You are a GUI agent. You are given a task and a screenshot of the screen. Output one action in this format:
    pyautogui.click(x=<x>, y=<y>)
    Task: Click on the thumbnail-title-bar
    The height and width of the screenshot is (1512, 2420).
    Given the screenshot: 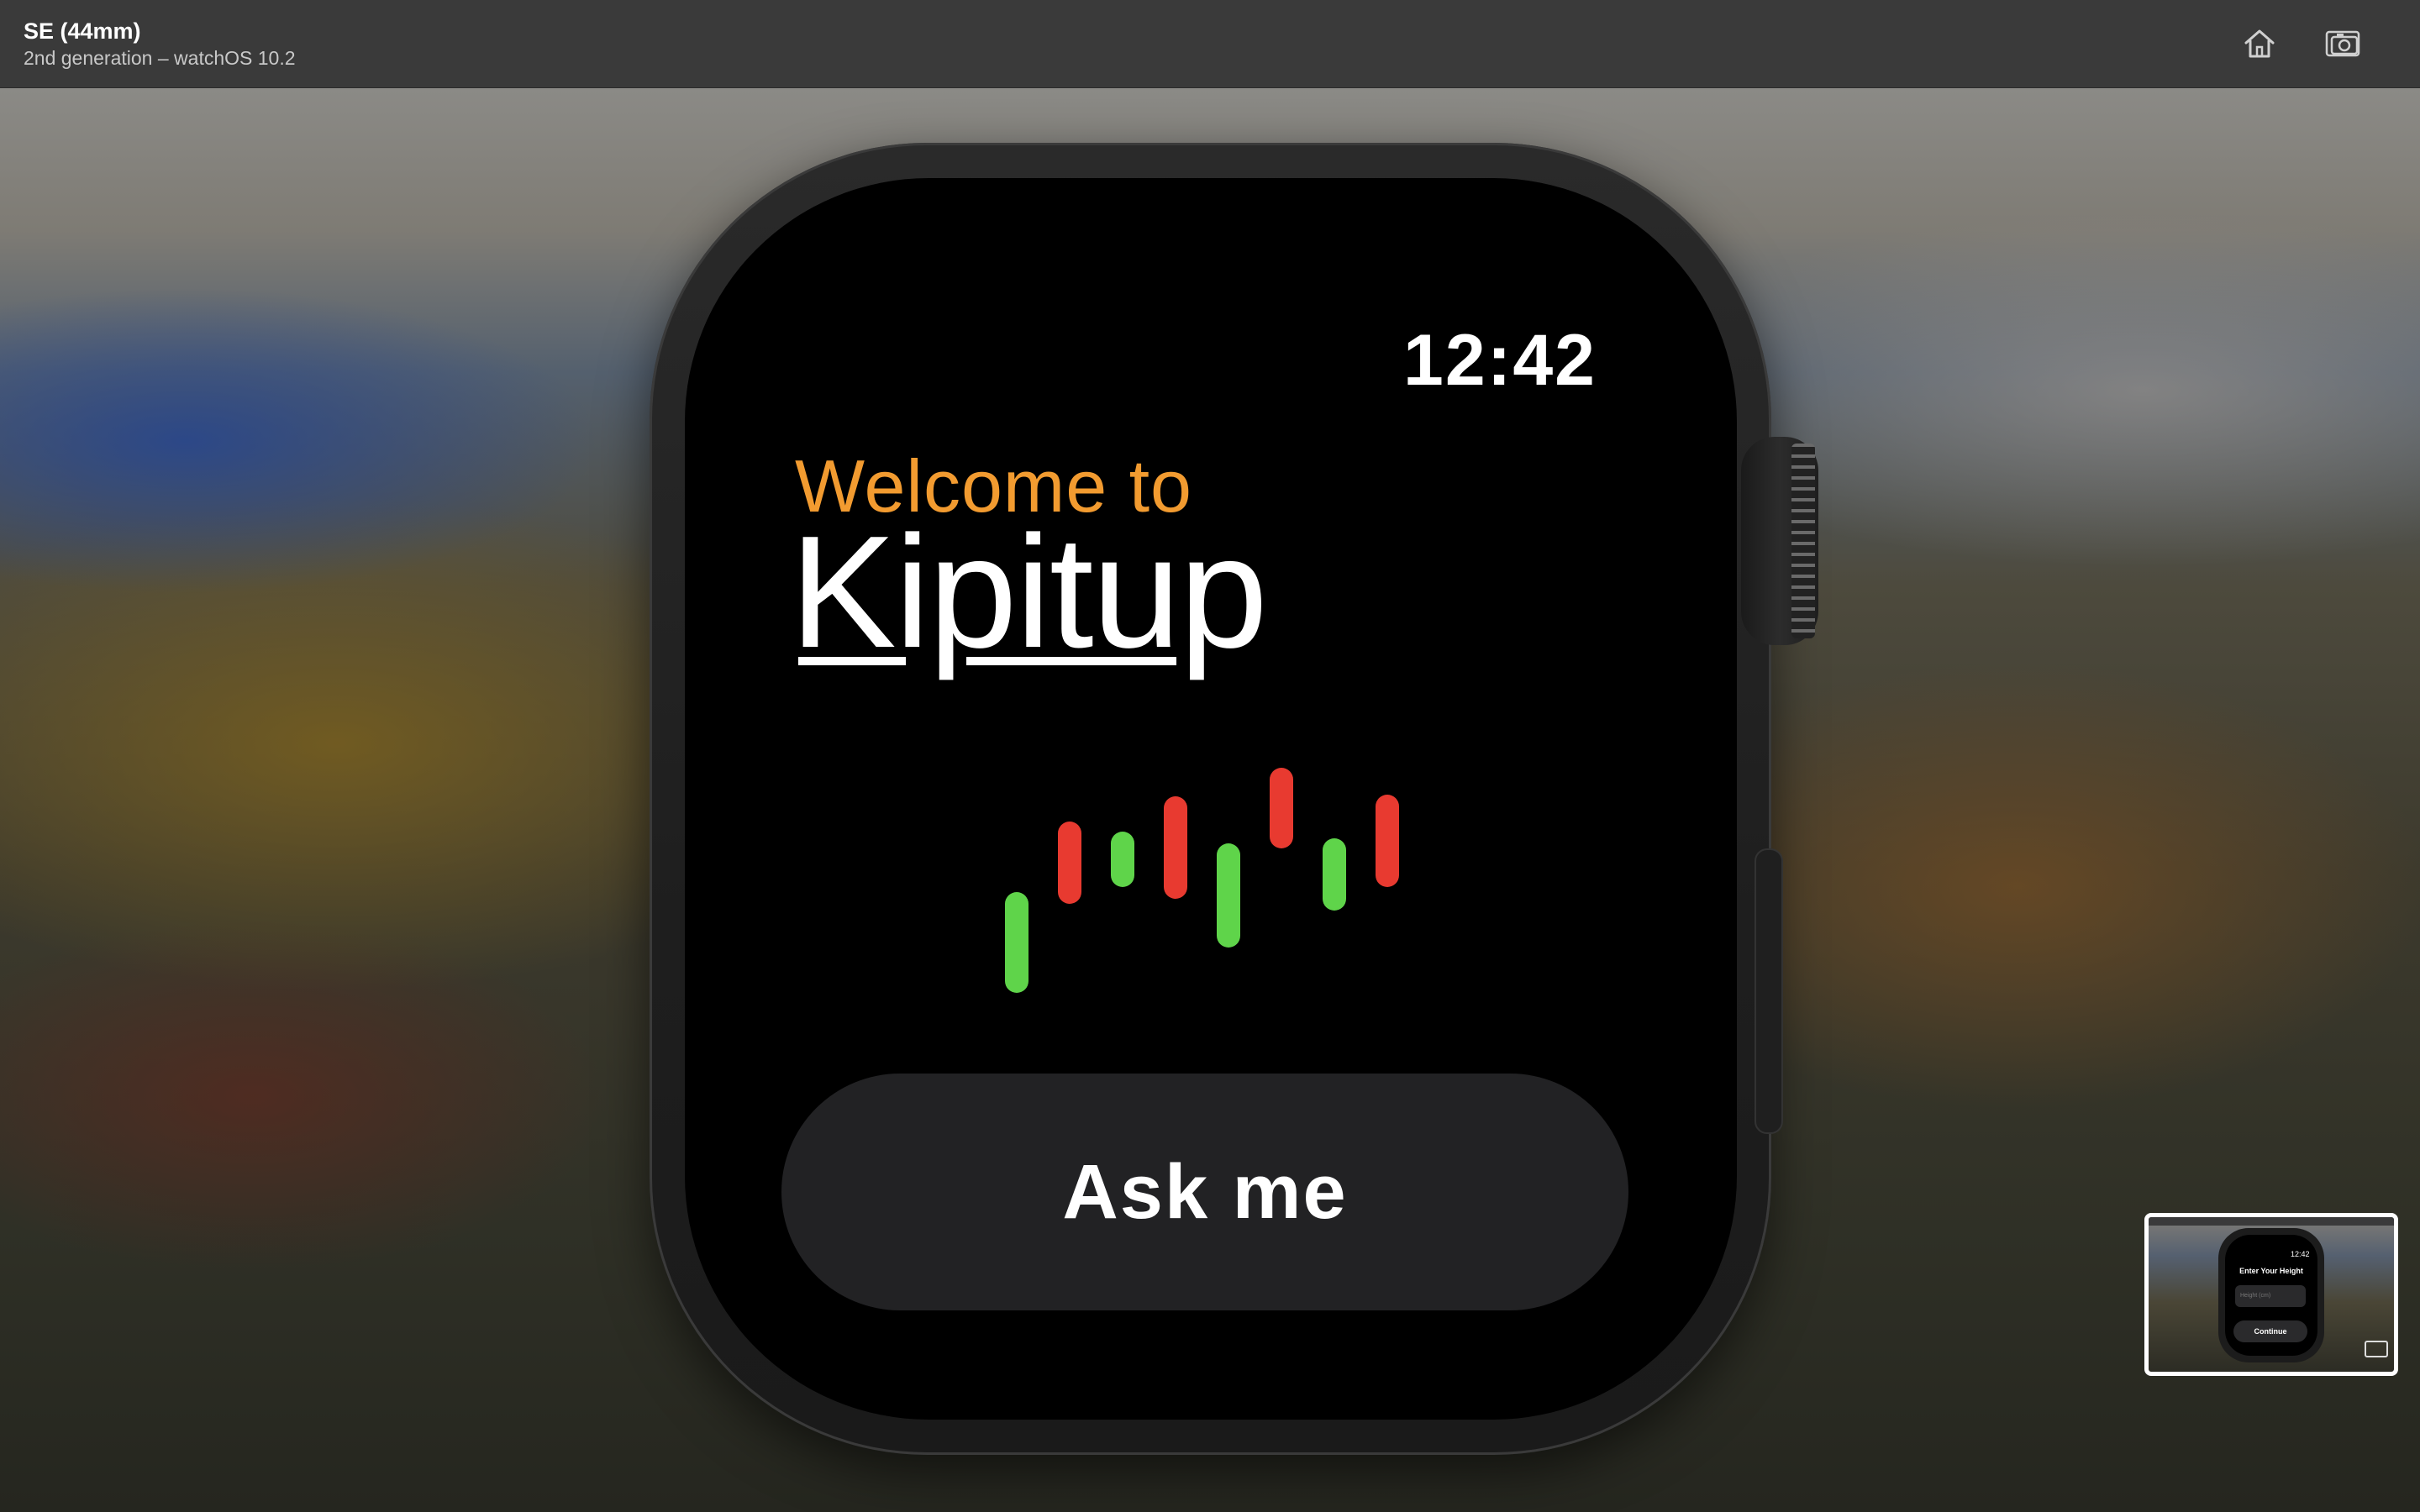 What is the action you would take?
    pyautogui.click(x=2271, y=1221)
    